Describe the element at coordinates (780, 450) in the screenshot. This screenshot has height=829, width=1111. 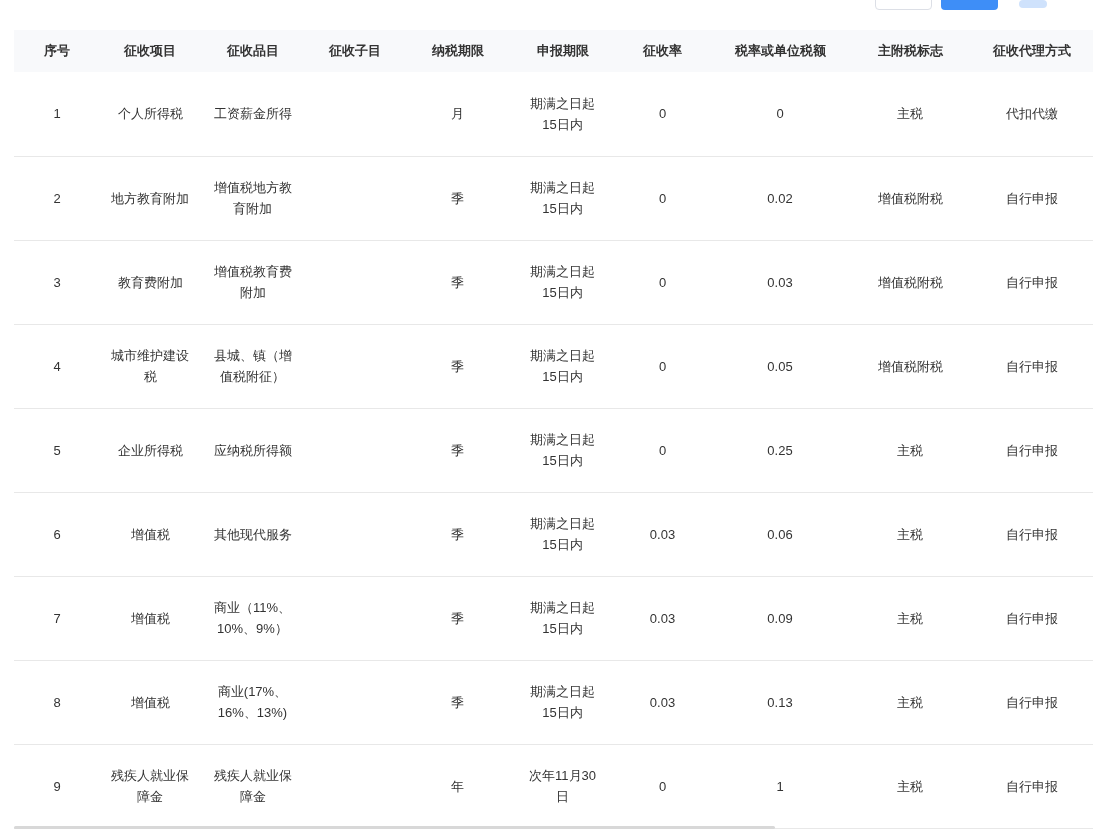
I see `table-cell-text: 0.25` at that location.